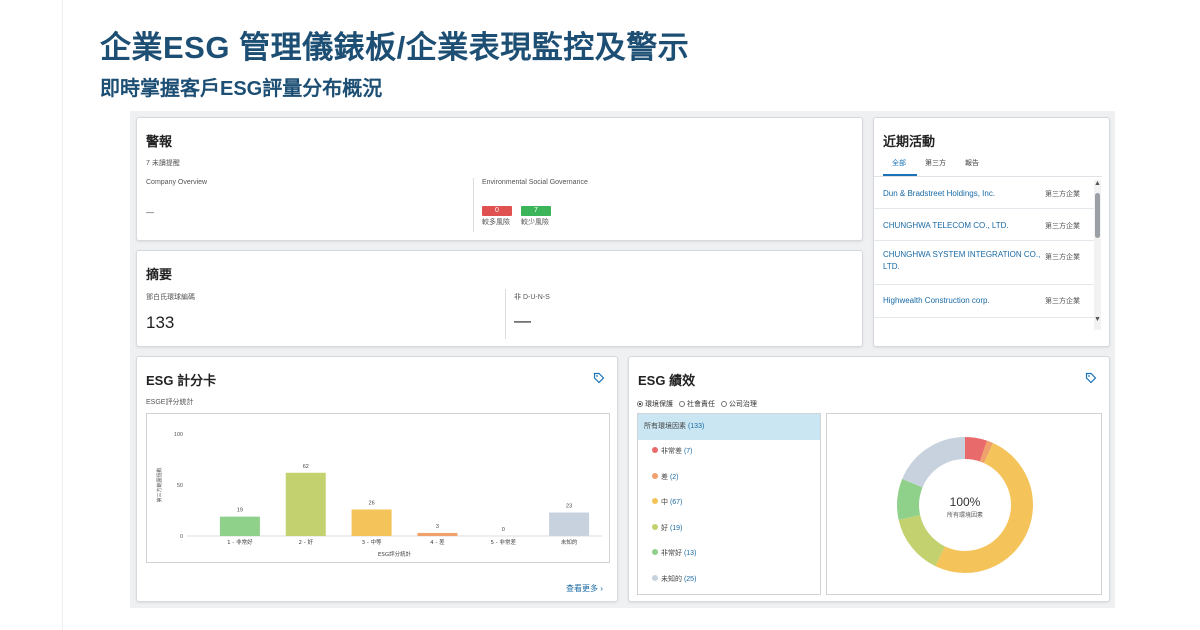 This screenshot has height=630, width=1200. What do you see at coordinates (667, 380) in the screenshot?
I see `performance-title: ESG 績效` at bounding box center [667, 380].